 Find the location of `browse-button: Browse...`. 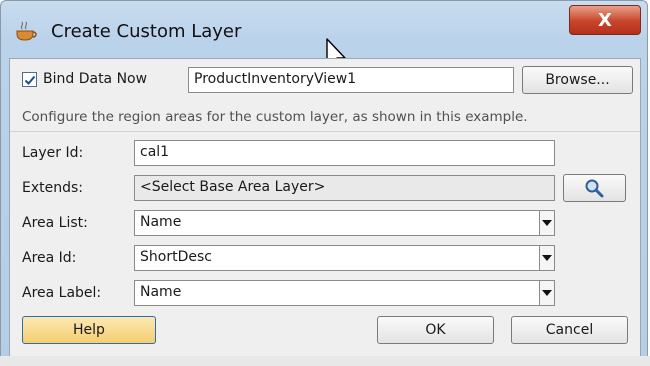

browse-button: Browse... is located at coordinates (577, 80).